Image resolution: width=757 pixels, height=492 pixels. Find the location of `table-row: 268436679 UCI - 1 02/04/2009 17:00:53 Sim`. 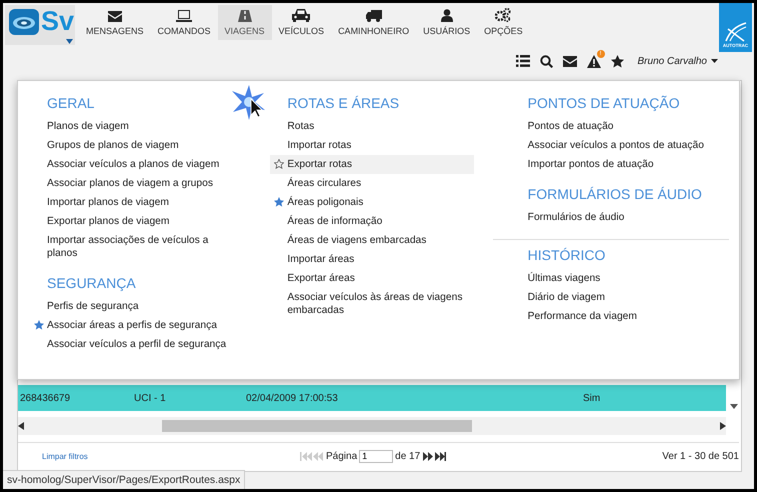

table-row: 268436679 UCI - 1 02/04/2009 17:00:53 Sim is located at coordinates (372, 398).